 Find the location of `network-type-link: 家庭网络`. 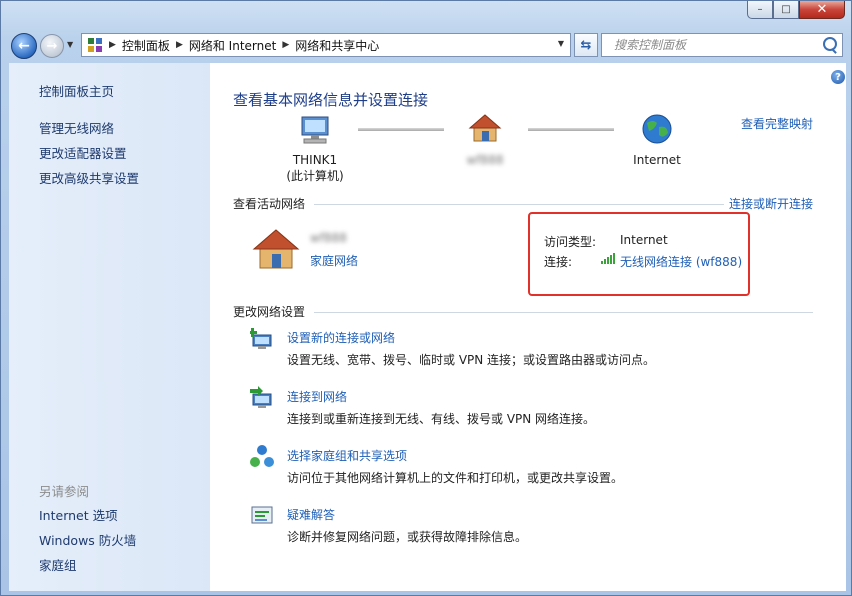

network-type-link: 家庭网络 is located at coordinates (334, 260).